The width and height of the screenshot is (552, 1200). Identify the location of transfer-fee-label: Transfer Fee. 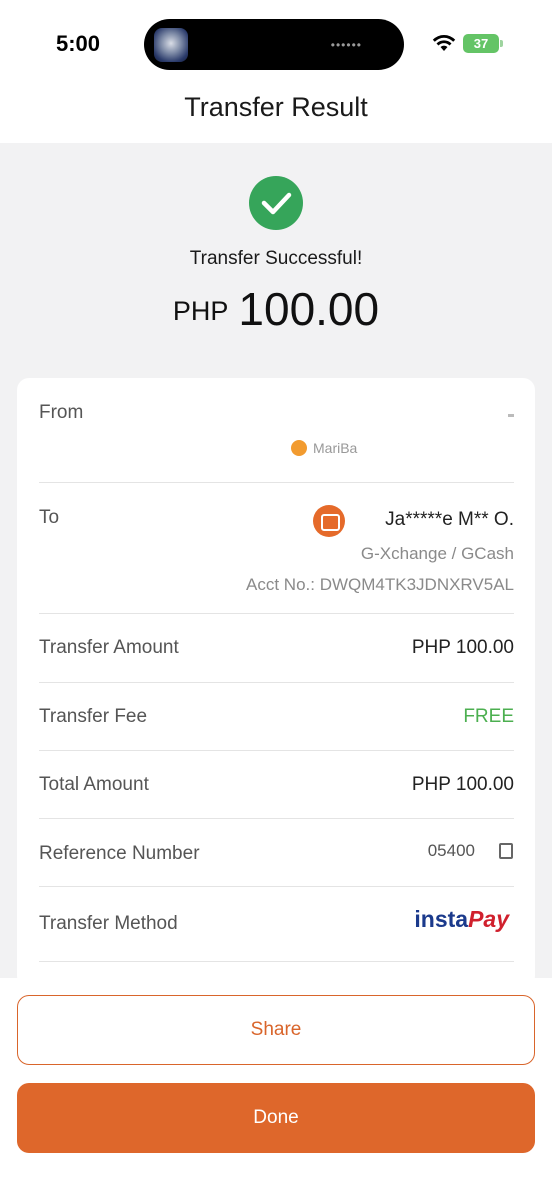
(93, 716).